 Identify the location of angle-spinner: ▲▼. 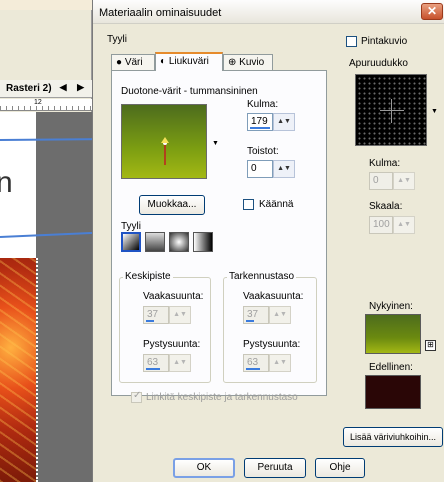
(284, 122).